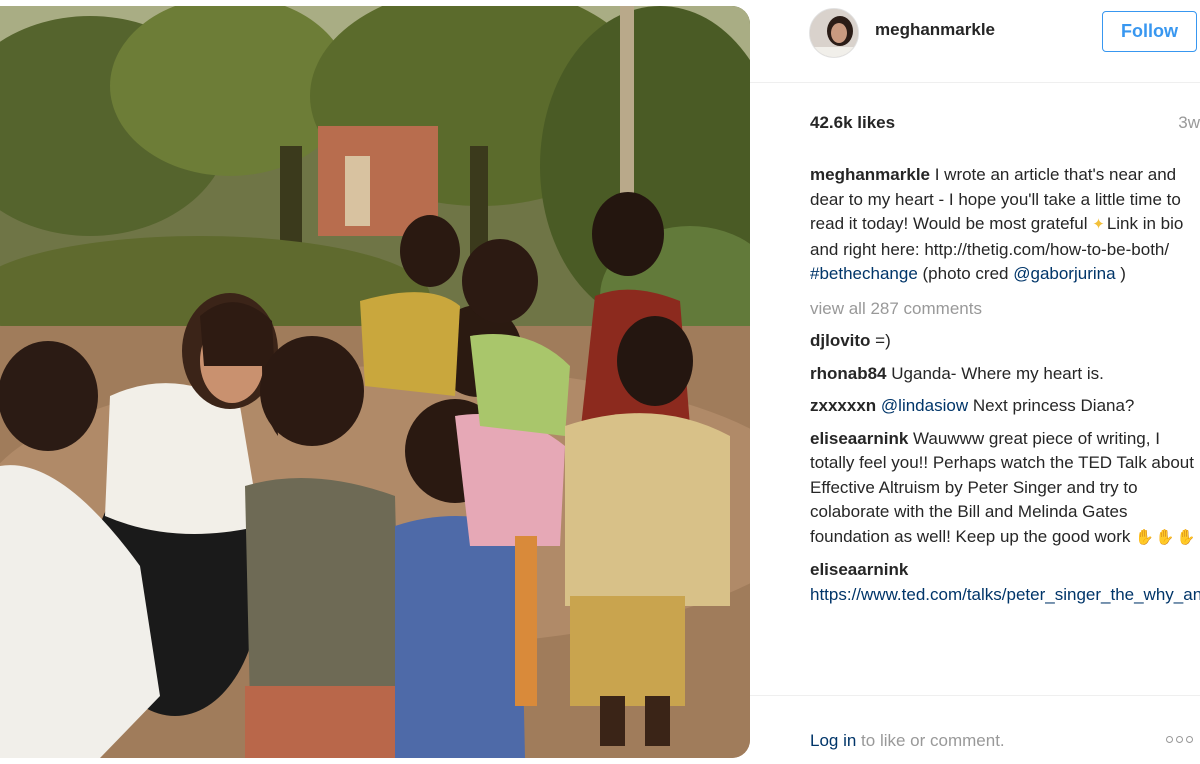 This screenshot has width=1200, height=764. What do you see at coordinates (924, 405) in the screenshot?
I see `comment-mention-link: @lindasiow` at bounding box center [924, 405].